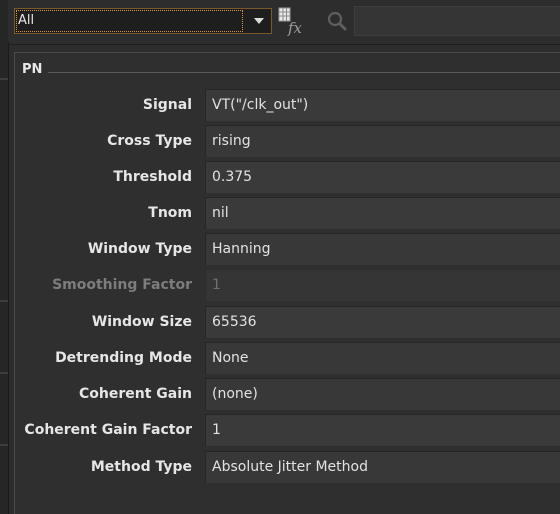 This screenshot has width=560, height=514. I want to click on signal-input: VT("/clk_out"), so click(382, 105).